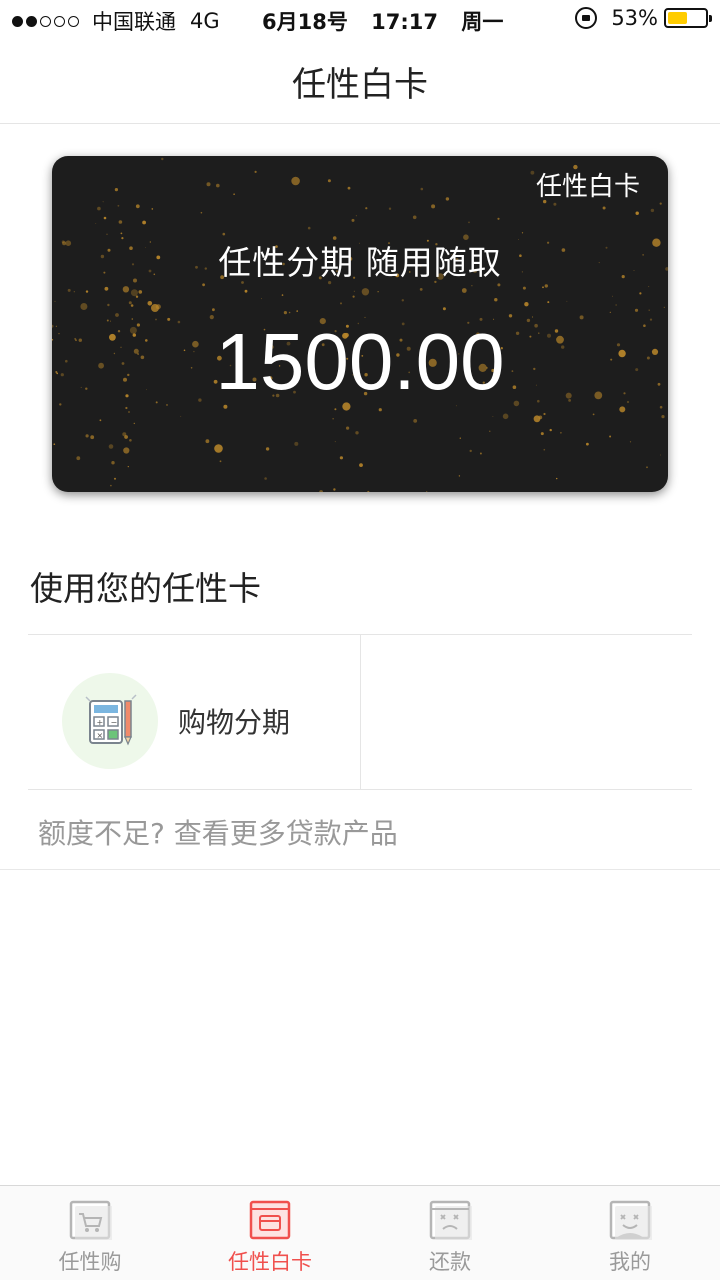 The image size is (720, 1280). I want to click on bill-icon, so click(450, 1221).